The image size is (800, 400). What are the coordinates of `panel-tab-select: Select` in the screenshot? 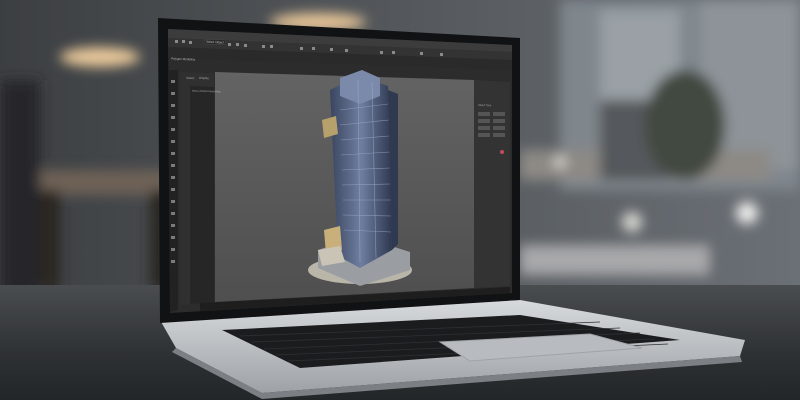 It's located at (190, 78).